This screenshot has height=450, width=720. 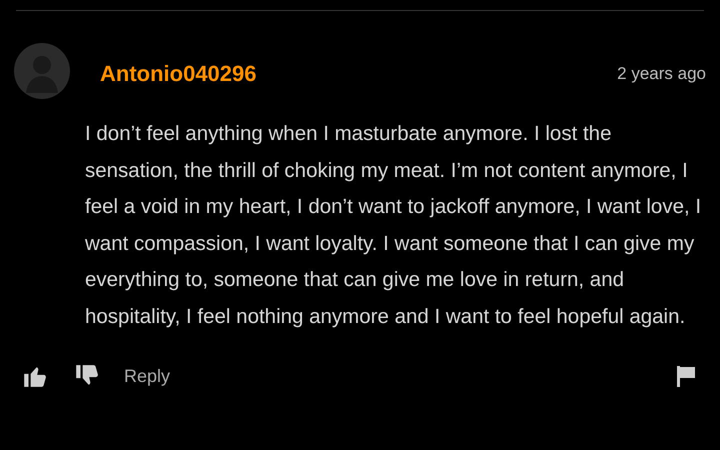 What do you see at coordinates (147, 376) in the screenshot?
I see `reply-button: Reply` at bounding box center [147, 376].